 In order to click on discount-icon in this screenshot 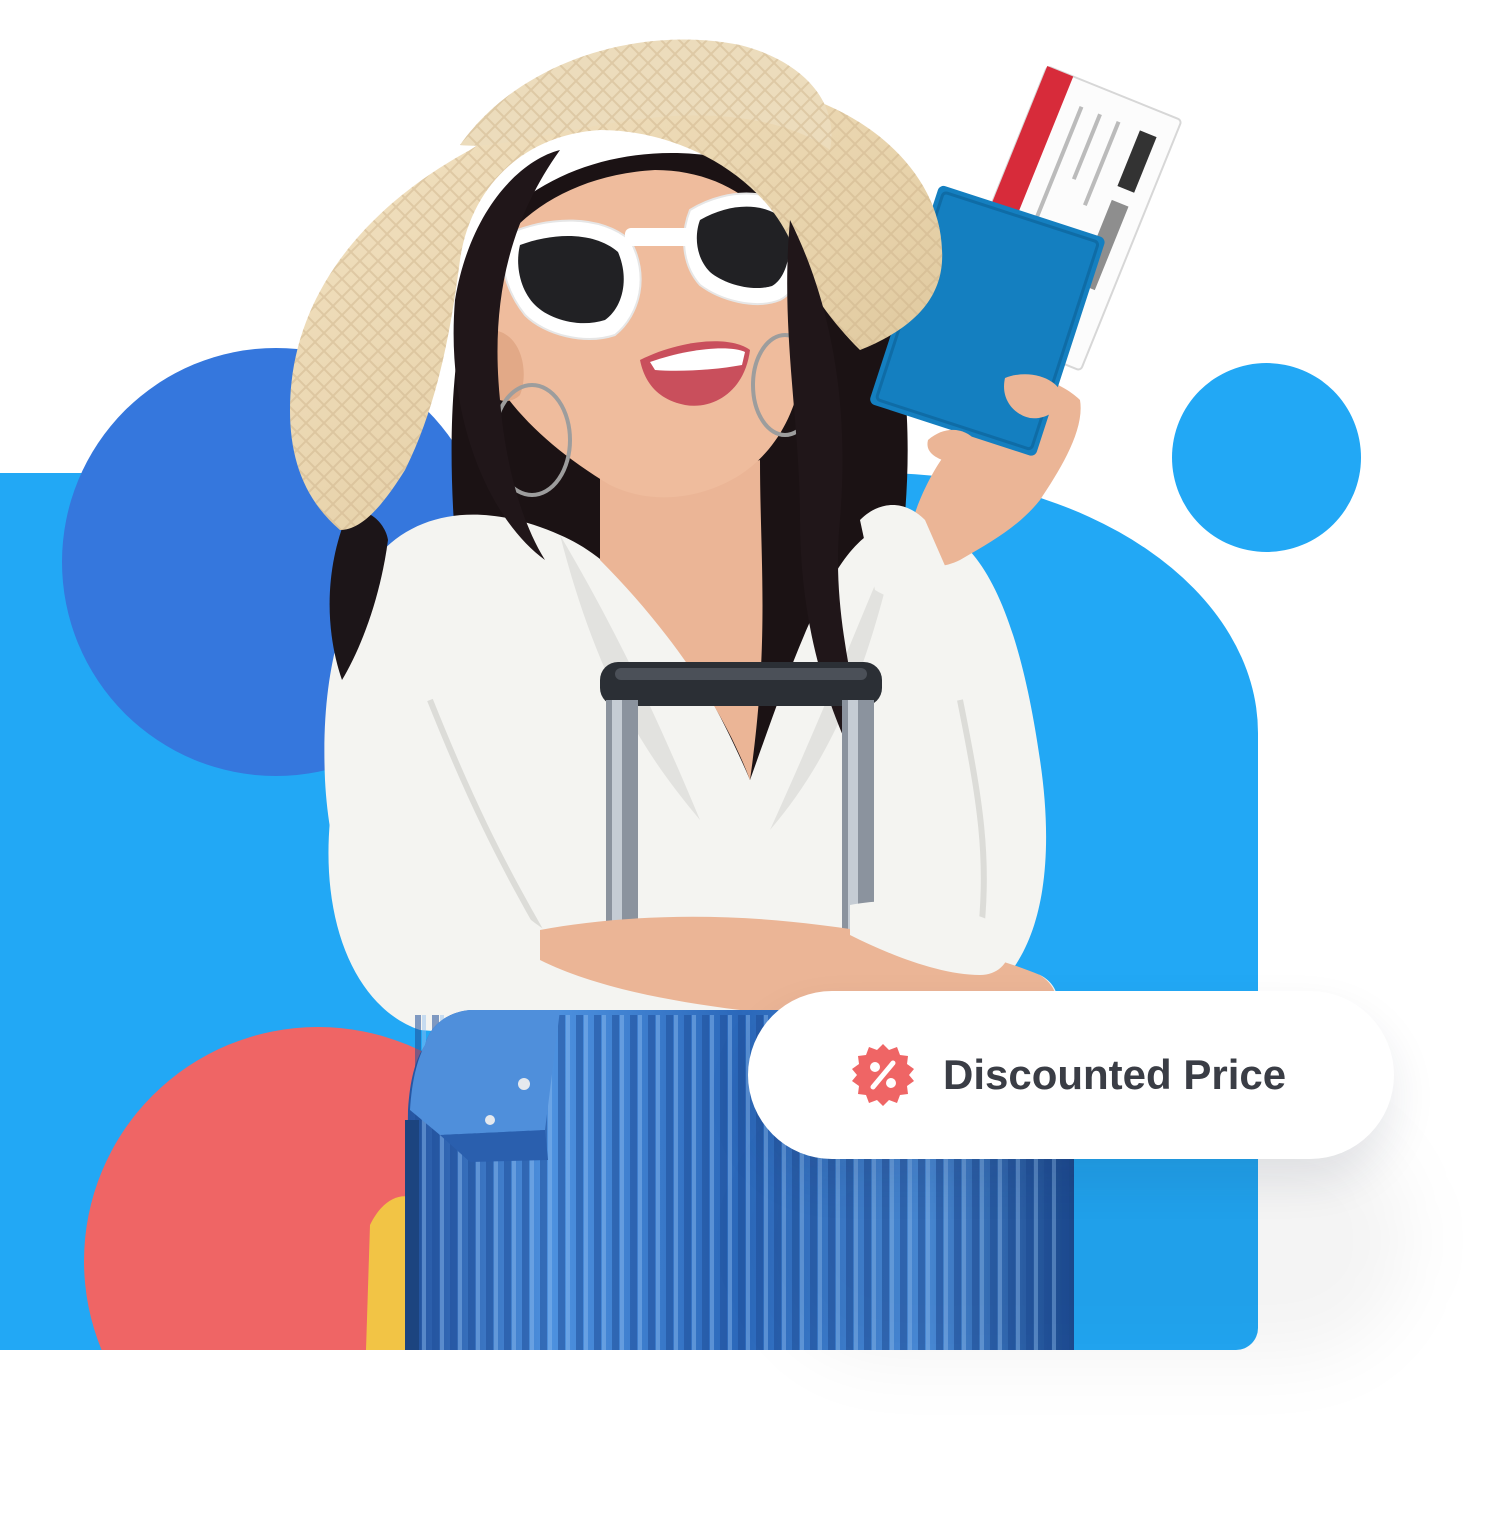, I will do `click(883, 1075)`.